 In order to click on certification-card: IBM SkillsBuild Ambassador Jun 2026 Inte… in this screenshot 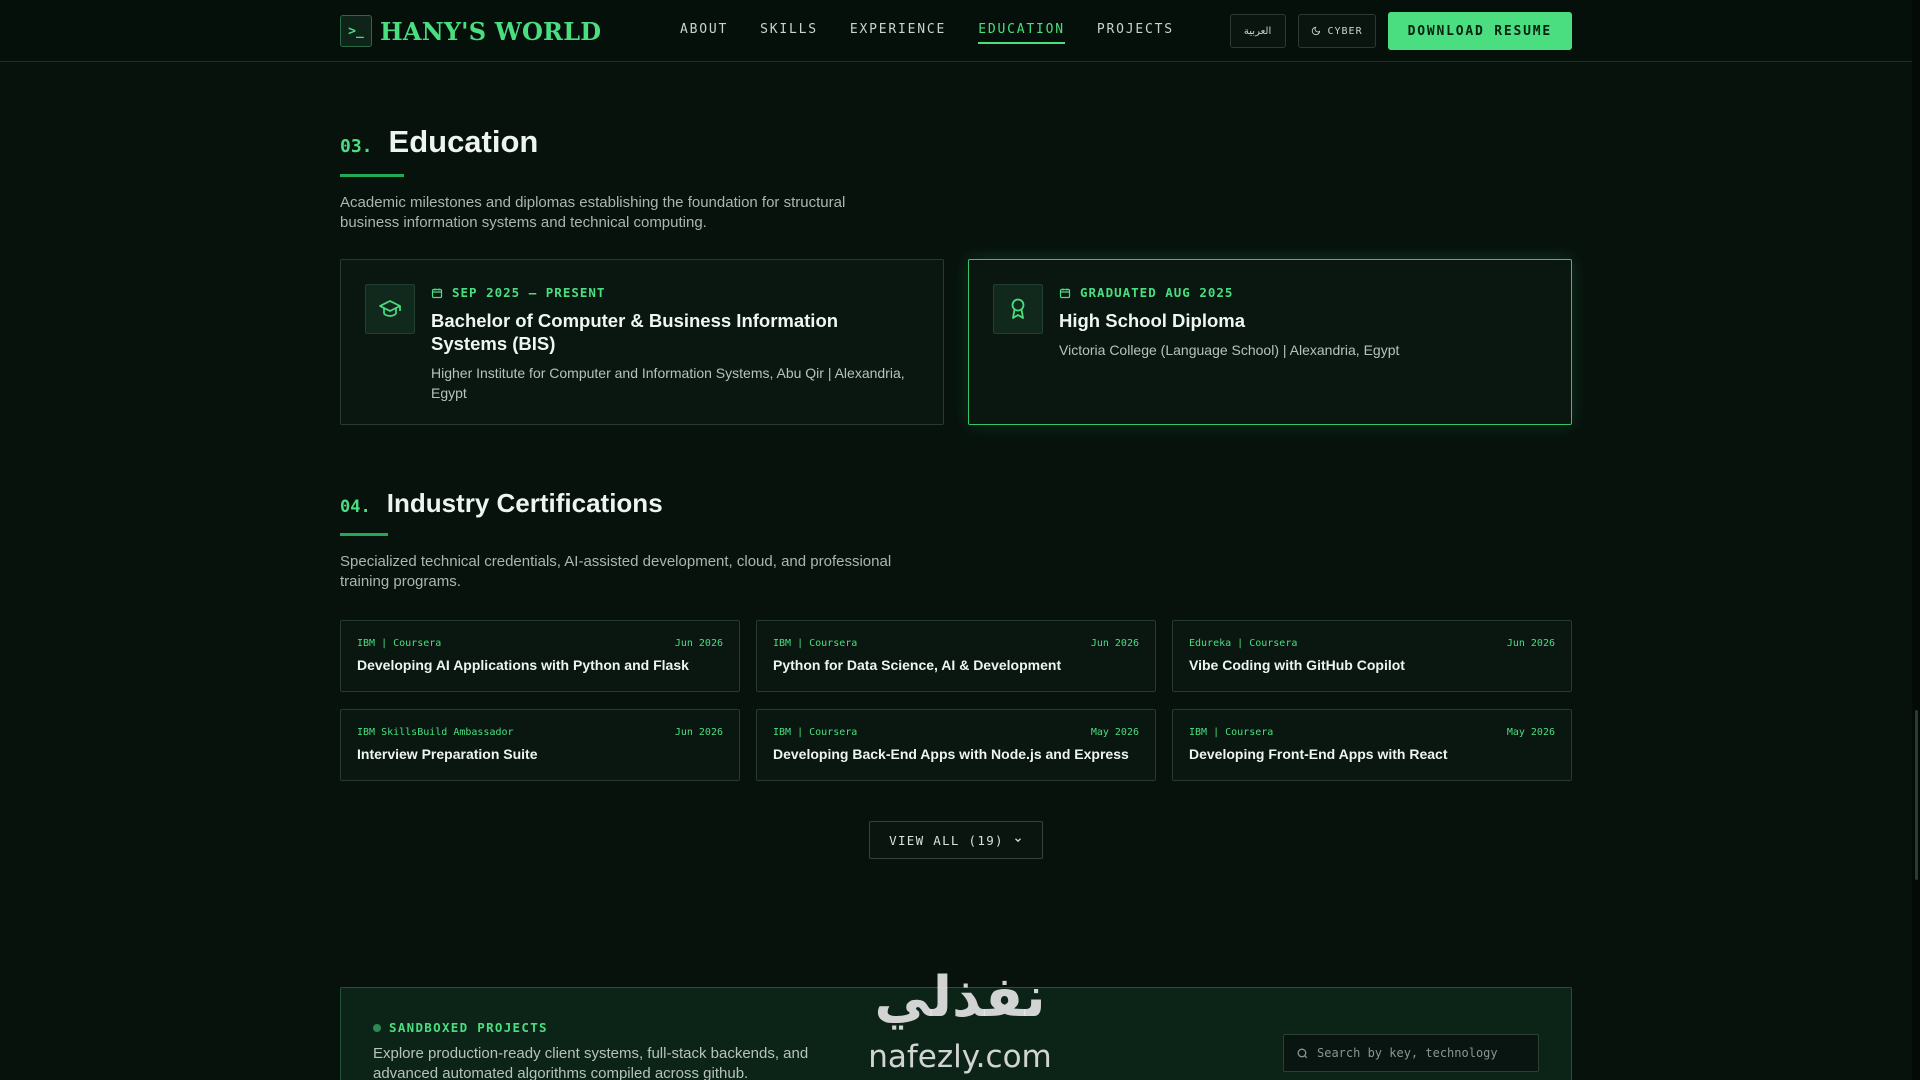, I will do `click(540, 745)`.